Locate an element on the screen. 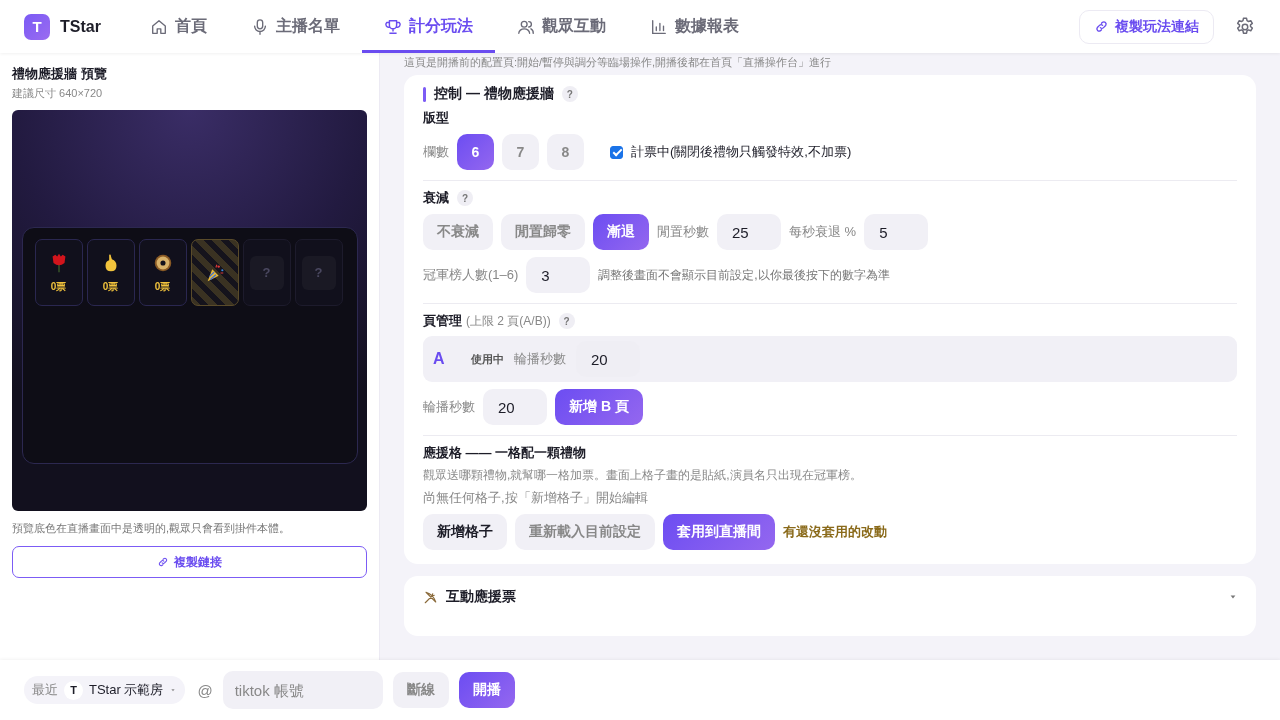 The height and width of the screenshot is (720, 1280). column-count-option: 8 is located at coordinates (565, 152).